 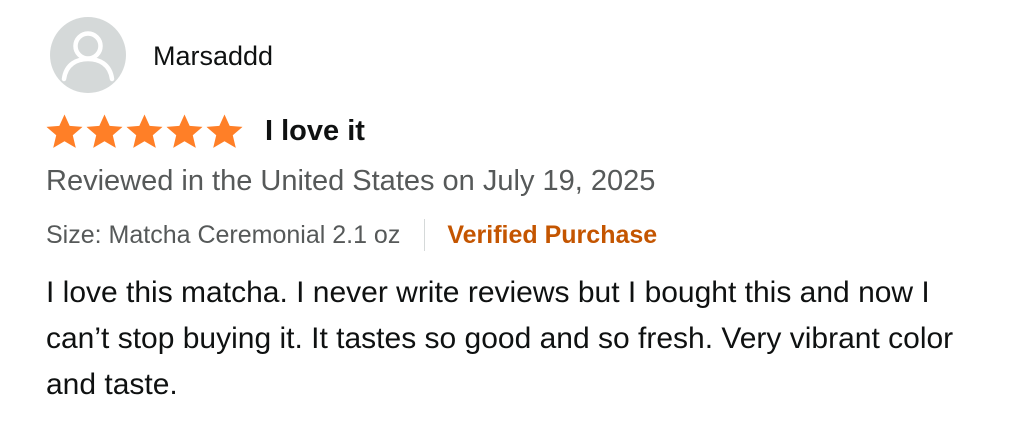 I want to click on avatar, so click(x=88, y=55).